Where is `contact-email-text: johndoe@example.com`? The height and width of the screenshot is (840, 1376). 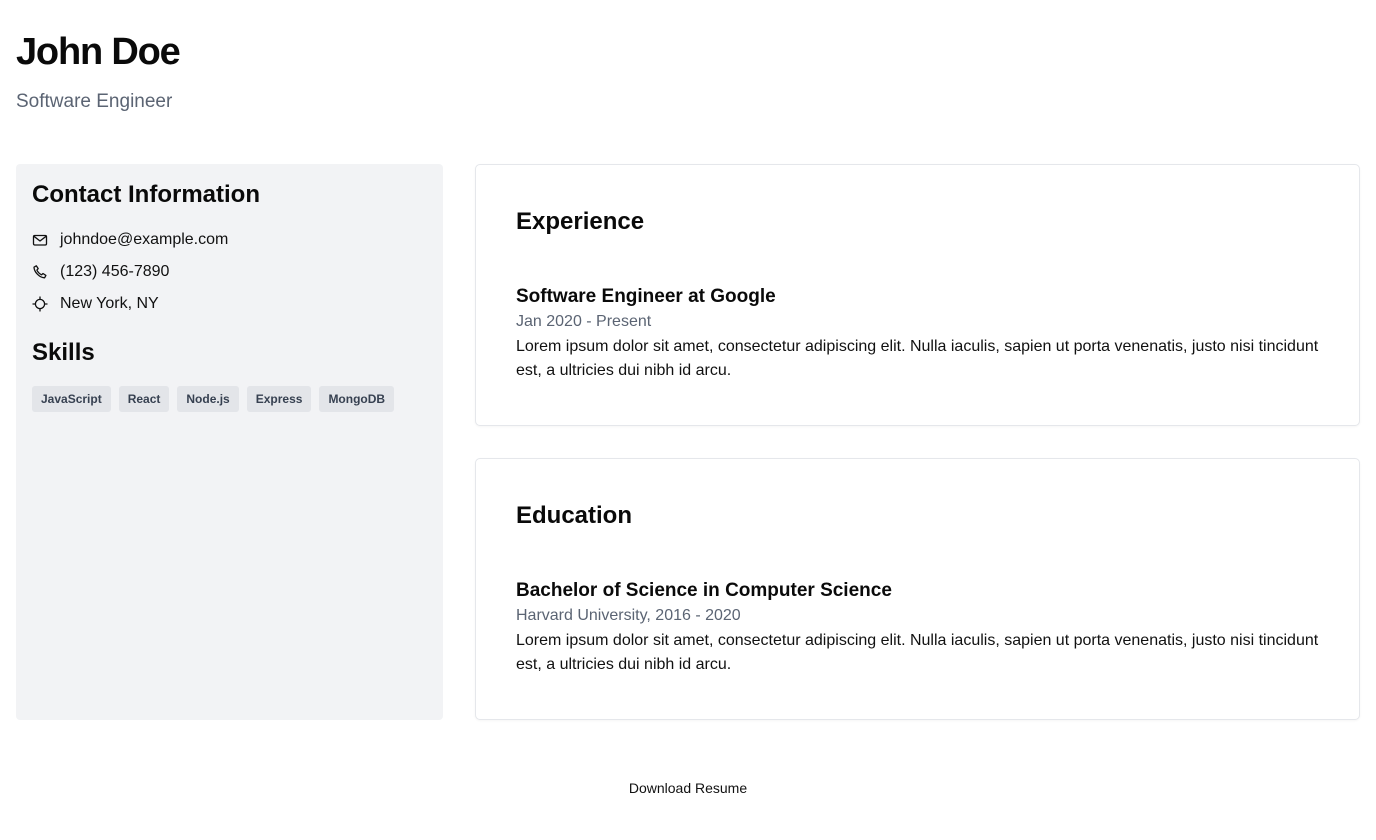
contact-email-text: johndoe@example.com is located at coordinates (144, 239).